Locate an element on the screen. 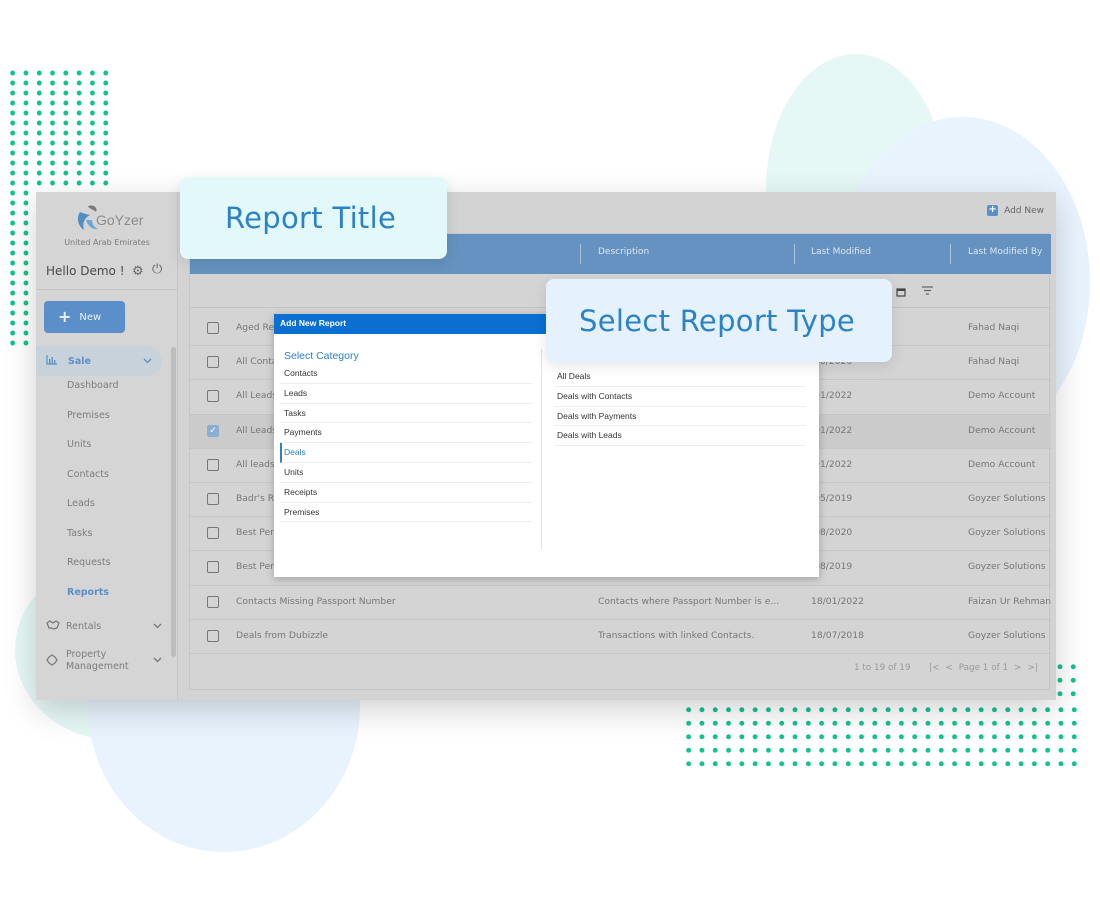  category-item-units: Units is located at coordinates (406, 473).